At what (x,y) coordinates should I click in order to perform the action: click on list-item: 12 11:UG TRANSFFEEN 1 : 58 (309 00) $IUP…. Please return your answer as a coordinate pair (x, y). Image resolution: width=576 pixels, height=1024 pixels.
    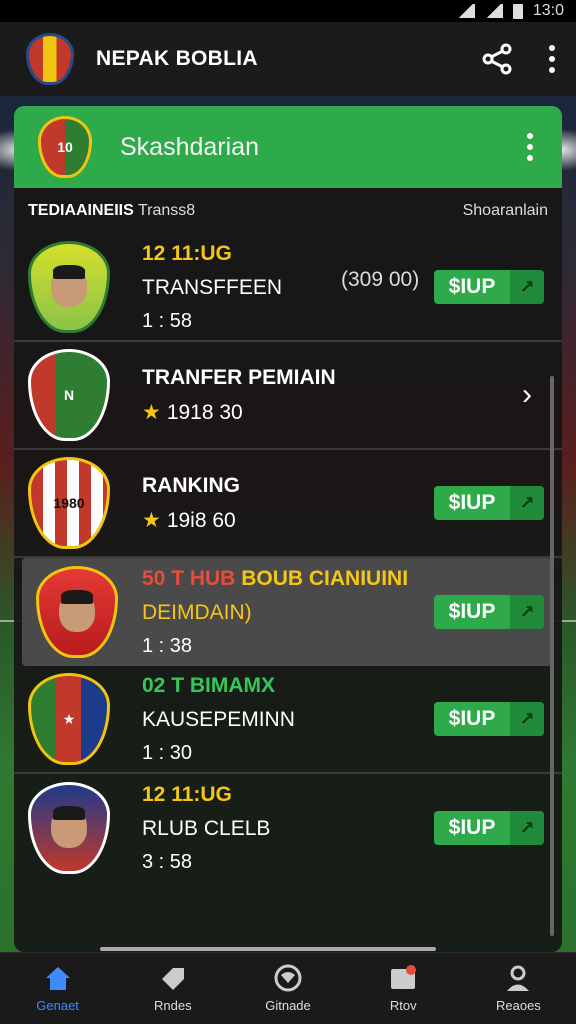
    Looking at the image, I should click on (288, 288).